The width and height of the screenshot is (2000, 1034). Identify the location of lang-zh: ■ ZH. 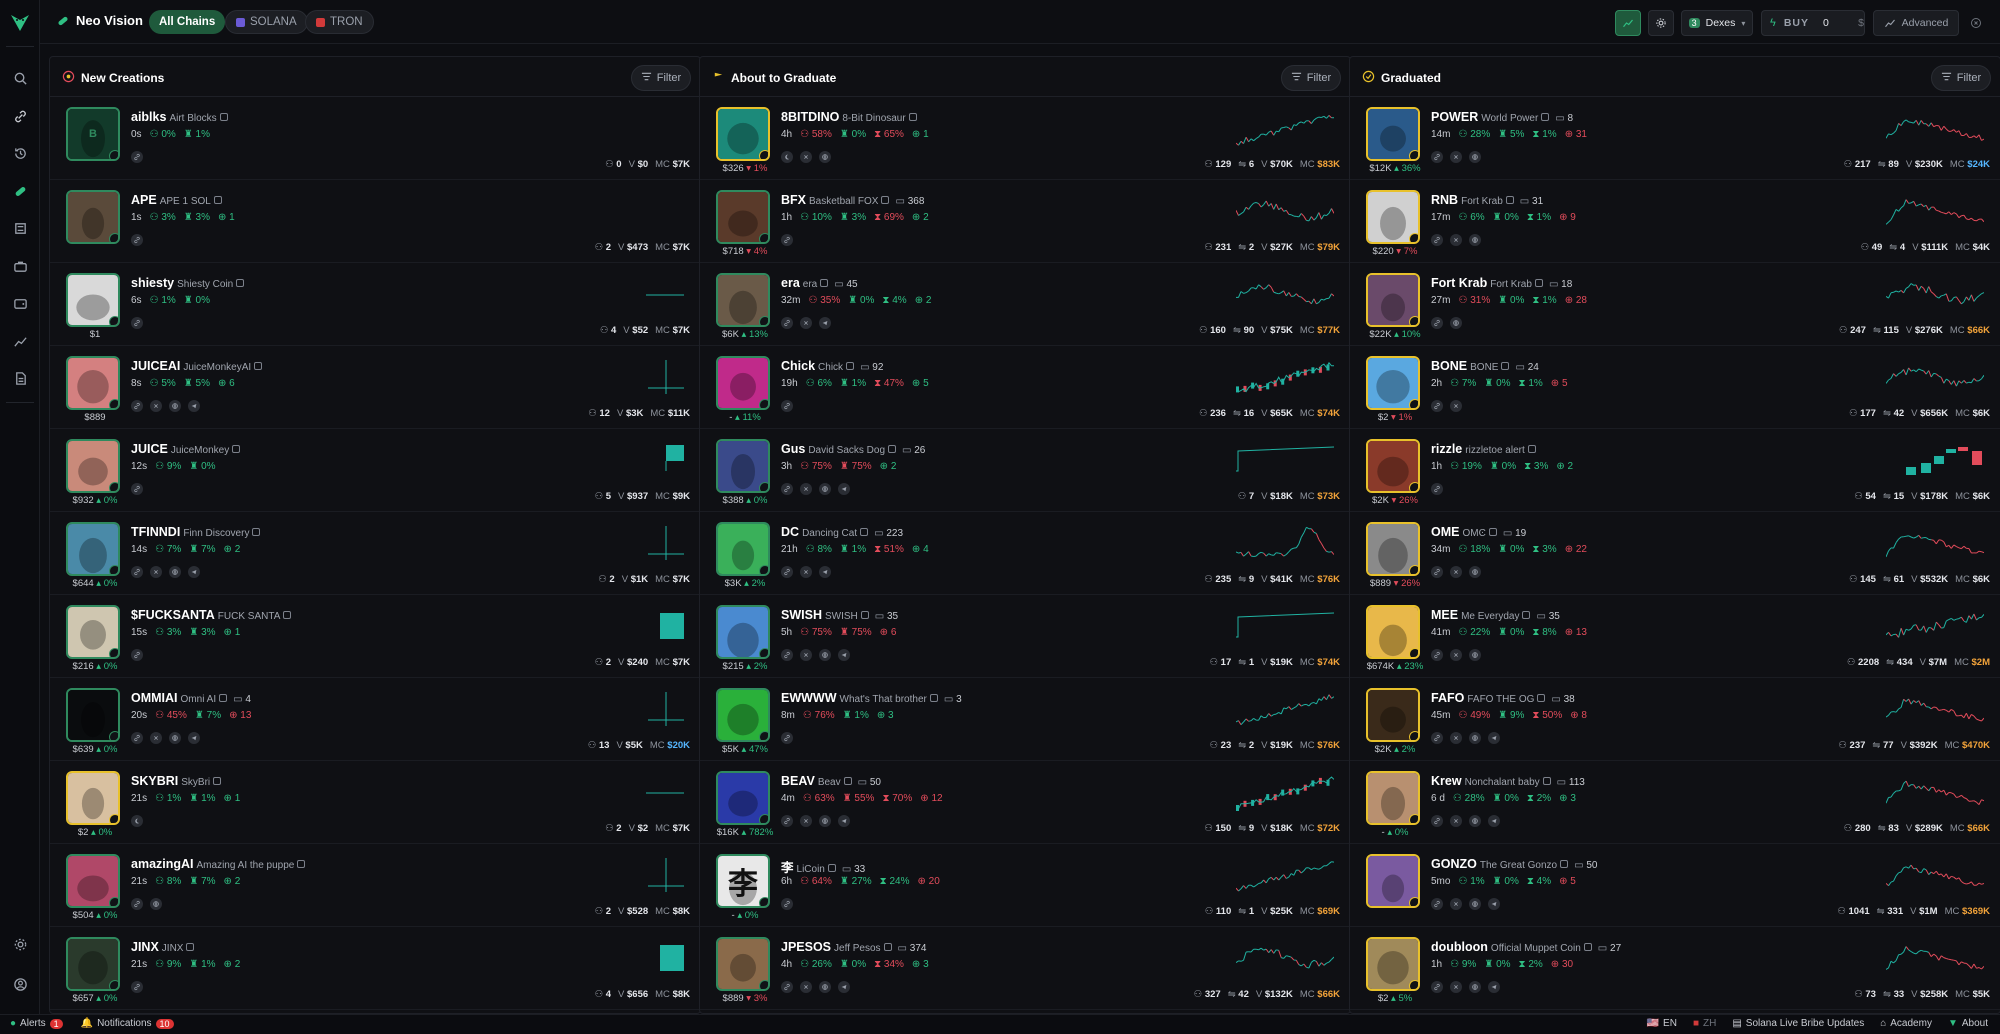
(1704, 1023).